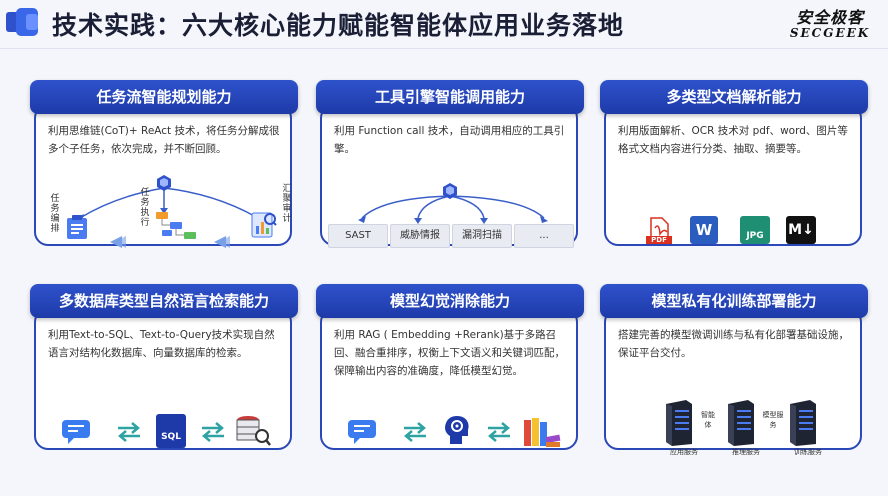 This screenshot has height=496, width=888. Describe the element at coordinates (659, 240) in the screenshot. I see `pdf-file-label: PDF` at that location.